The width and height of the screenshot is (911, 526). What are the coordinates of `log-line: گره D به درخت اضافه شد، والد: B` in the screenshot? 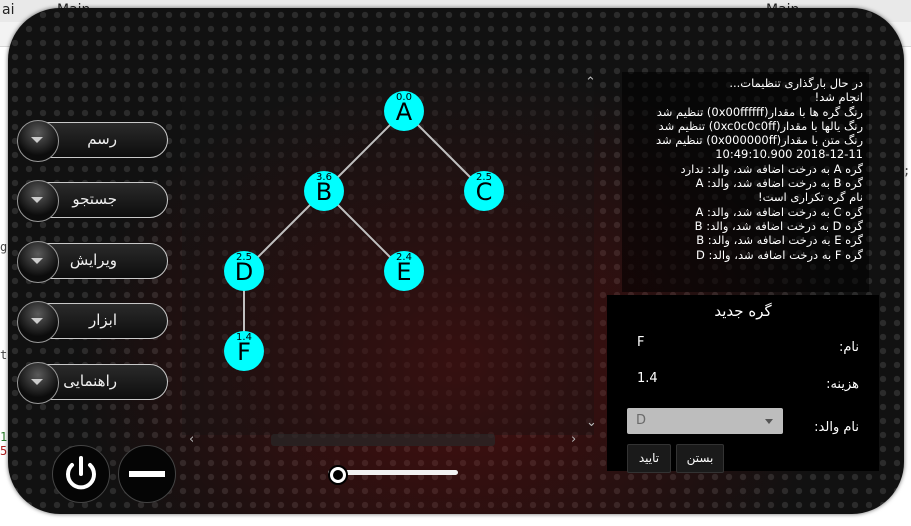 It's located at (778, 225).